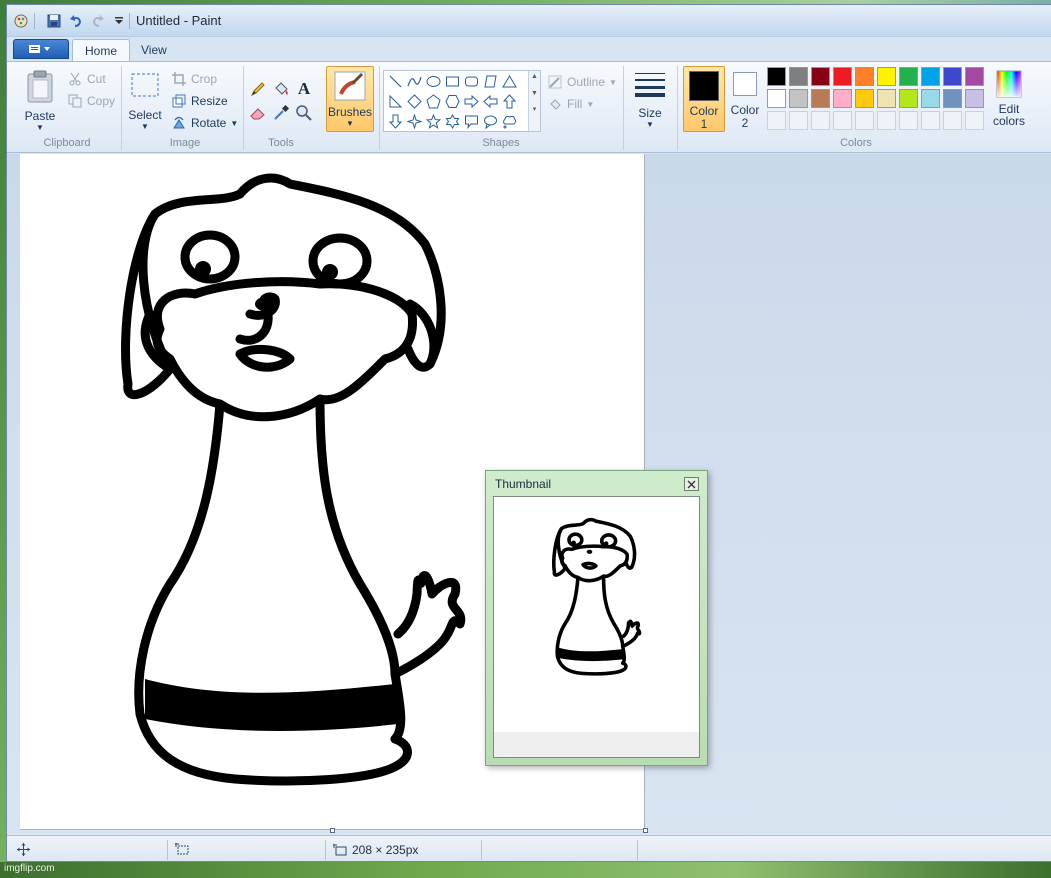 Image resolution: width=1051 pixels, height=878 pixels. Describe the element at coordinates (281, 143) in the screenshot. I see `tools-group-label: Tools` at that location.